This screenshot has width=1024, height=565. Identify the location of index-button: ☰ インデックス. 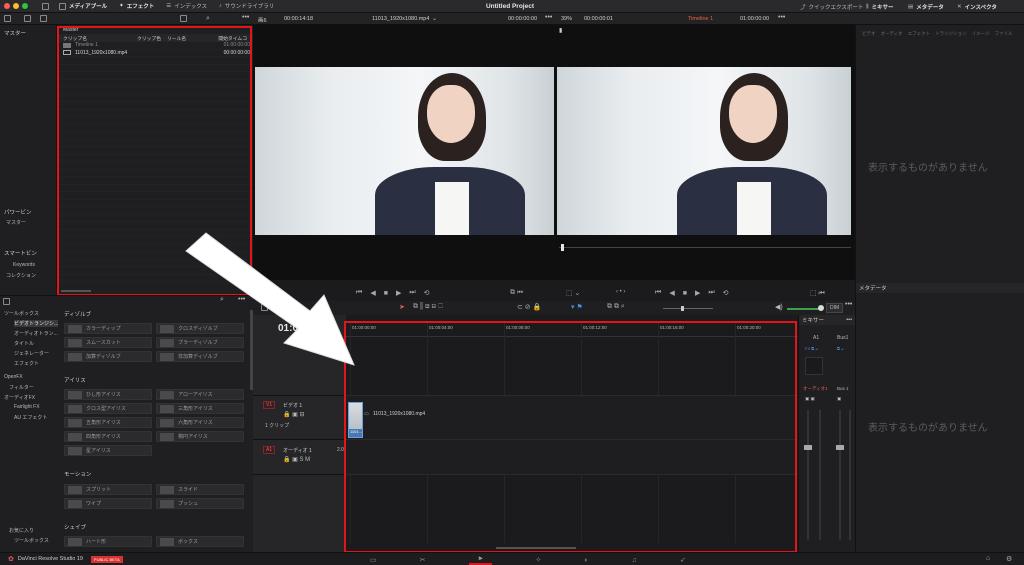
(186, 6).